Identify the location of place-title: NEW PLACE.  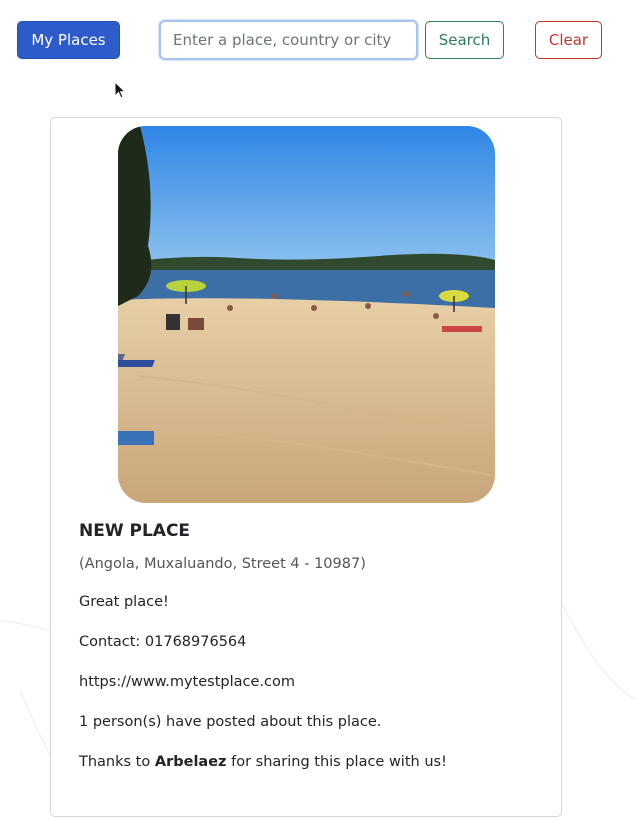
(135, 531).